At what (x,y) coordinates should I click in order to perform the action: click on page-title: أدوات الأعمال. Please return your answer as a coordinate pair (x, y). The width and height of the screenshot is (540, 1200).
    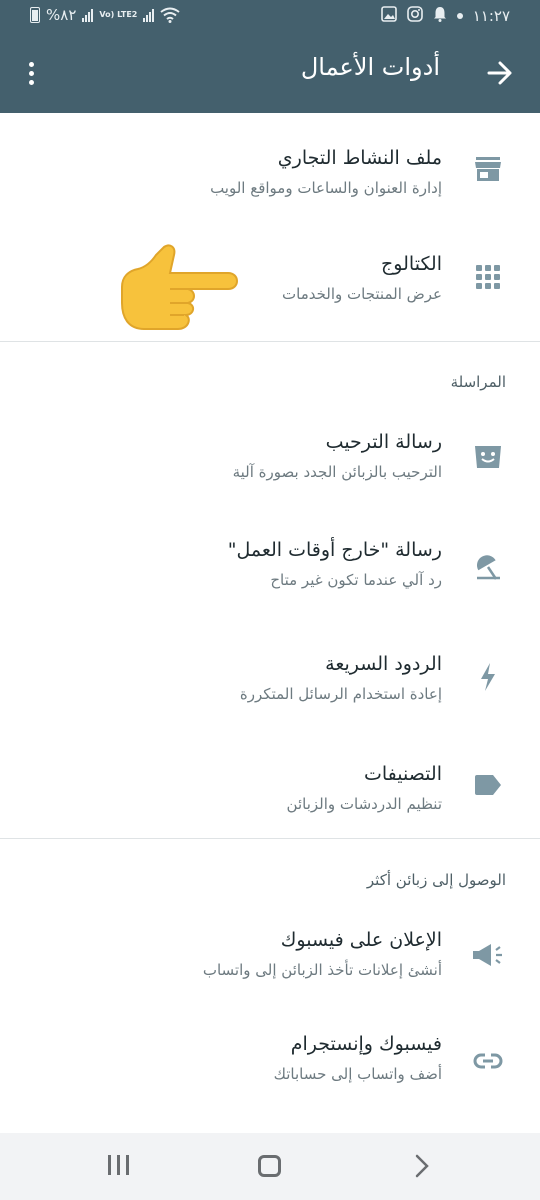
    Looking at the image, I should click on (370, 67).